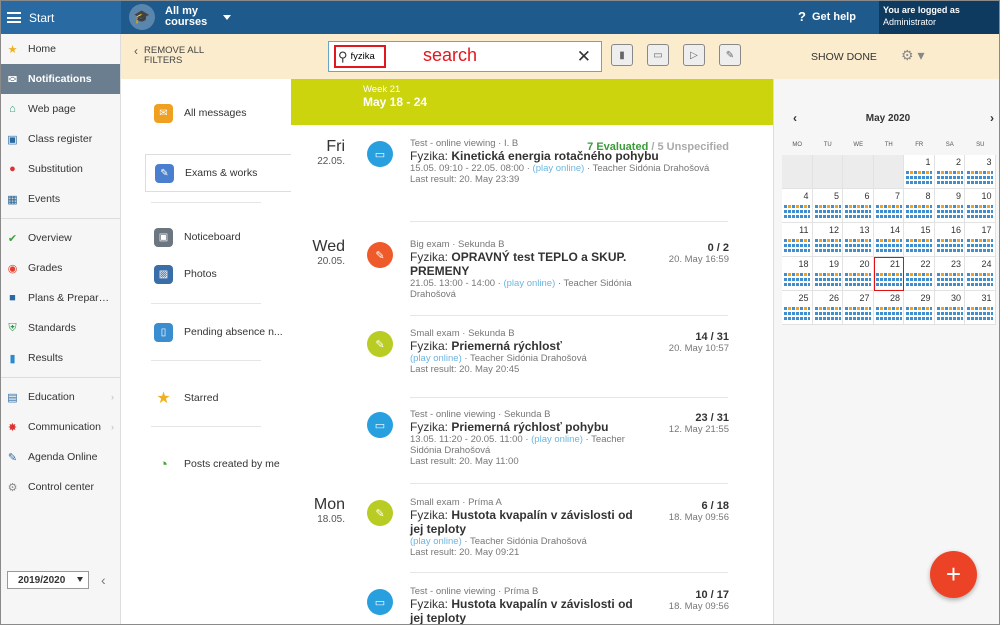 This screenshot has height=625, width=1000. I want to click on bar-chart-icon: ▮, so click(12, 358).